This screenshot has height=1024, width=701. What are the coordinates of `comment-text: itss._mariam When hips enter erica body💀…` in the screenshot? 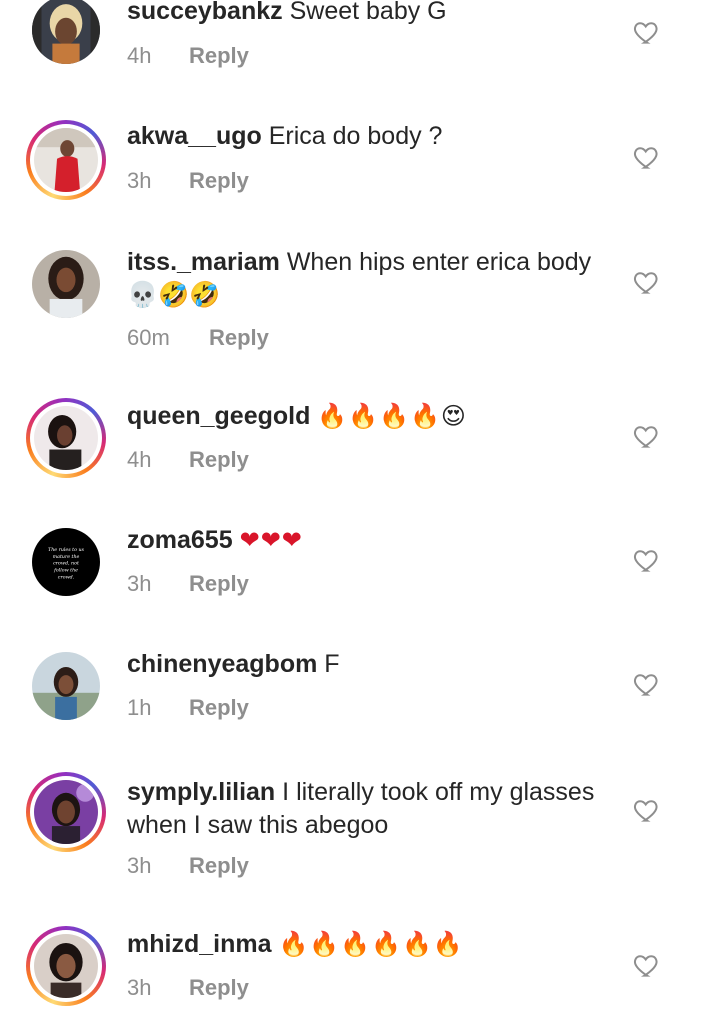 It's located at (362, 279).